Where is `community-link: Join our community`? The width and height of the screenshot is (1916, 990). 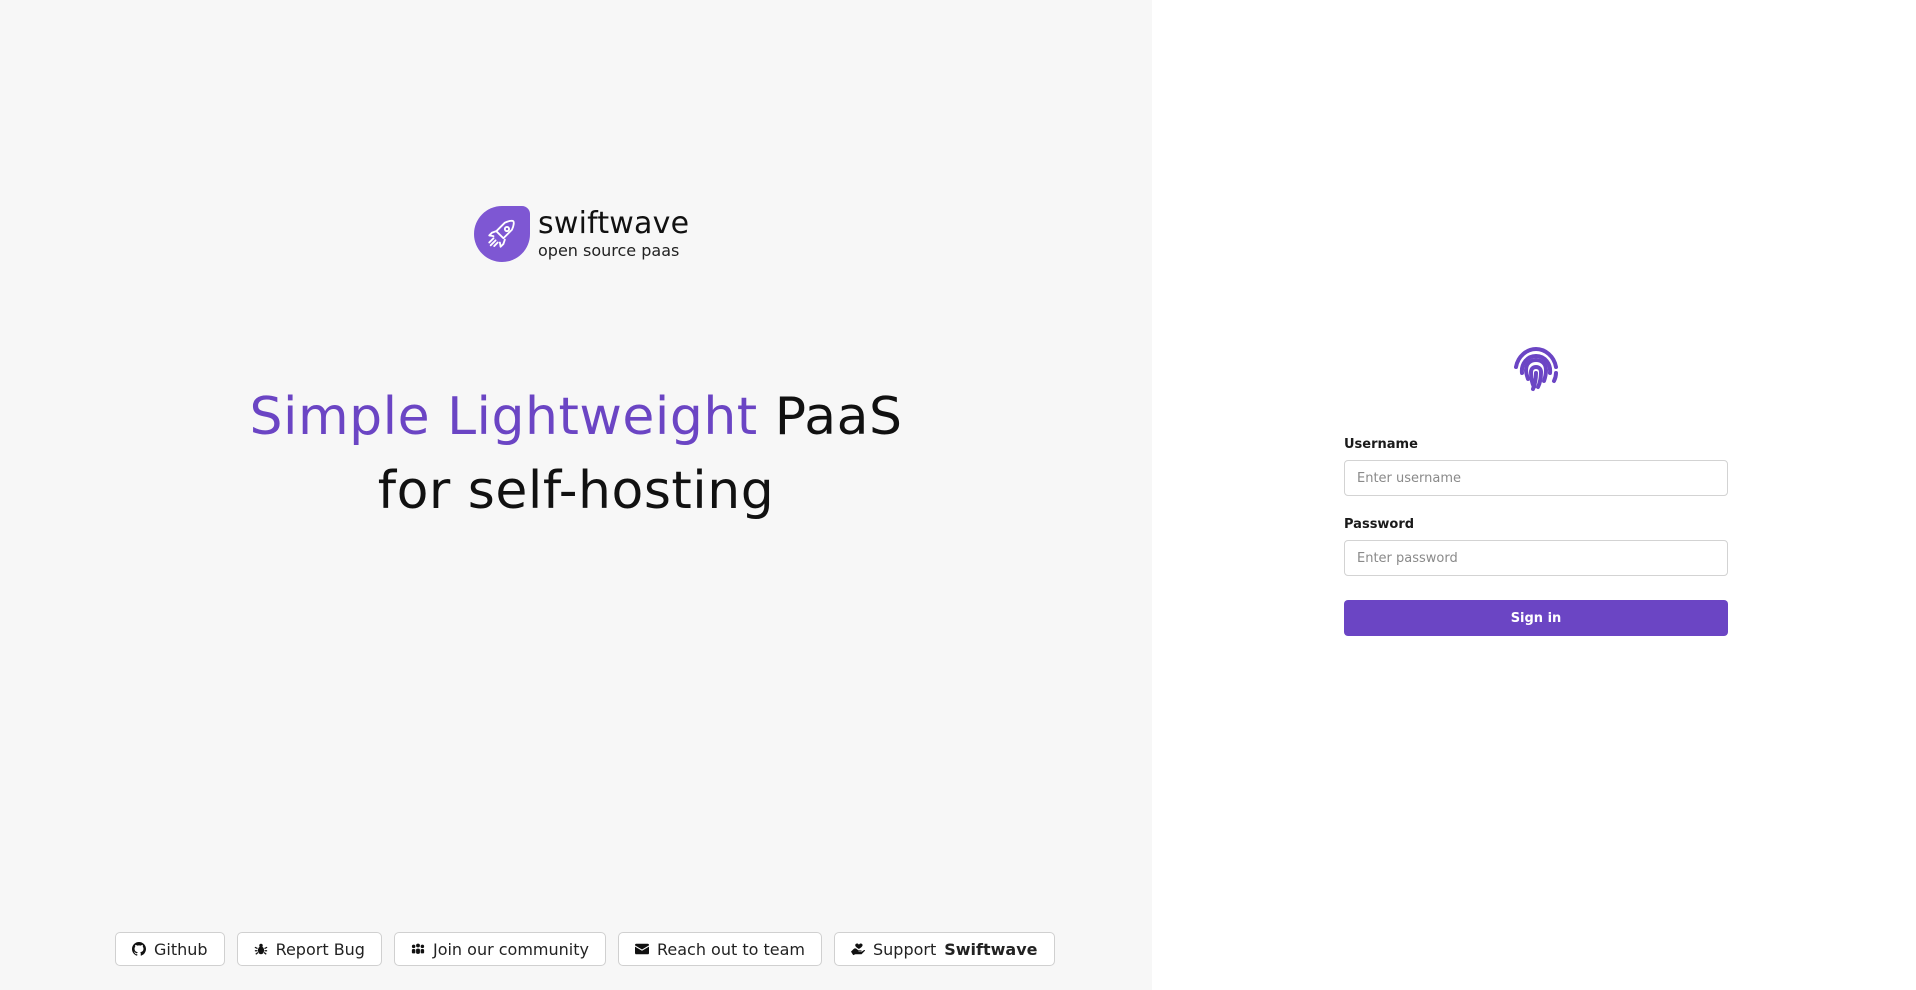
community-link: Join our community is located at coordinates (499, 949).